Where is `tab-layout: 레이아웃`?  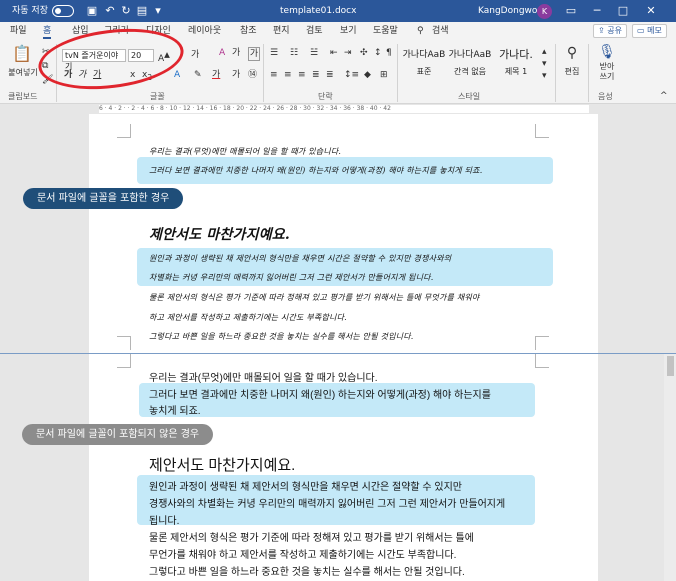 tab-layout: 레이아웃 is located at coordinates (204, 31).